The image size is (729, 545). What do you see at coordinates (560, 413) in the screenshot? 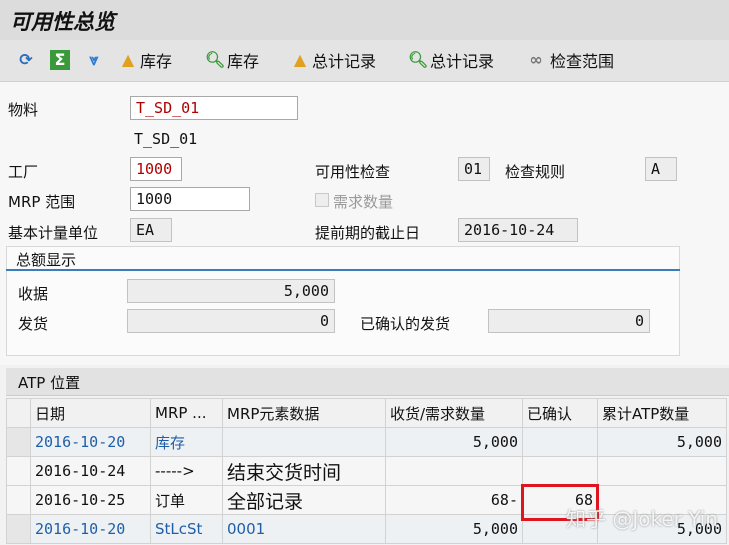
I see `col-confirmed: 已确认` at bounding box center [560, 413].